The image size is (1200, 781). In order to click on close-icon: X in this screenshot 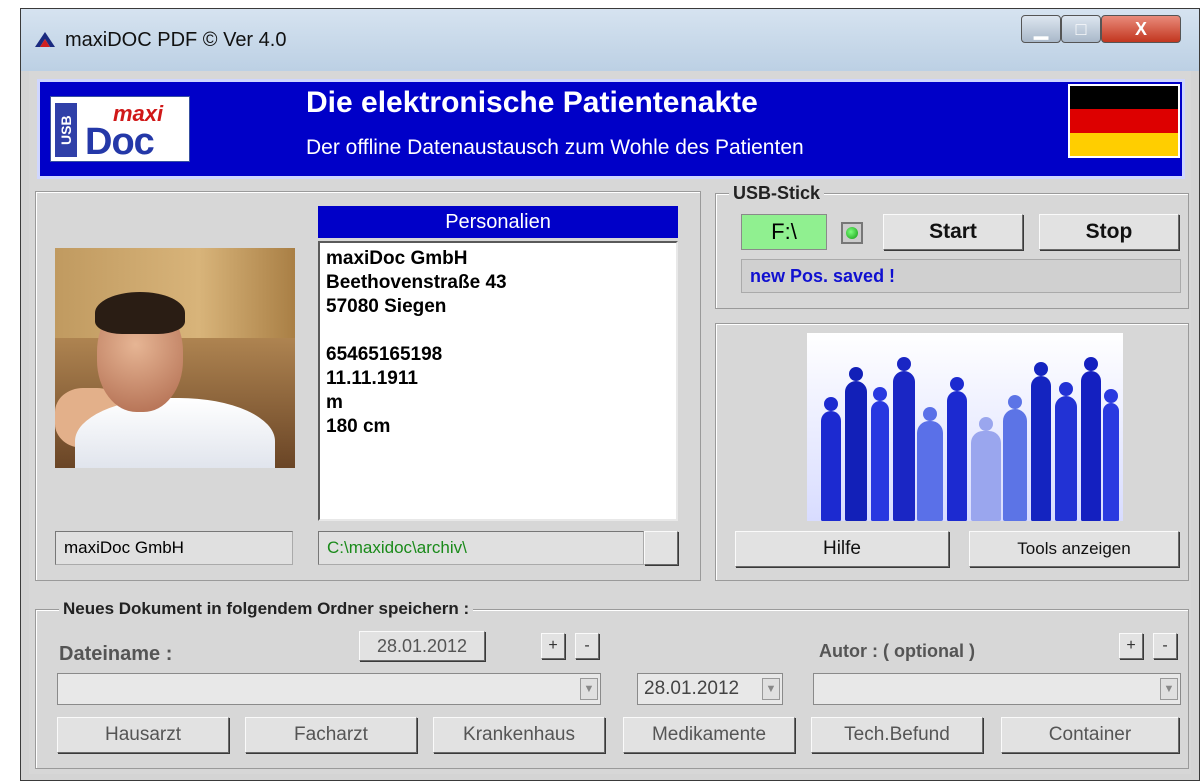, I will do `click(1140, 28)`.